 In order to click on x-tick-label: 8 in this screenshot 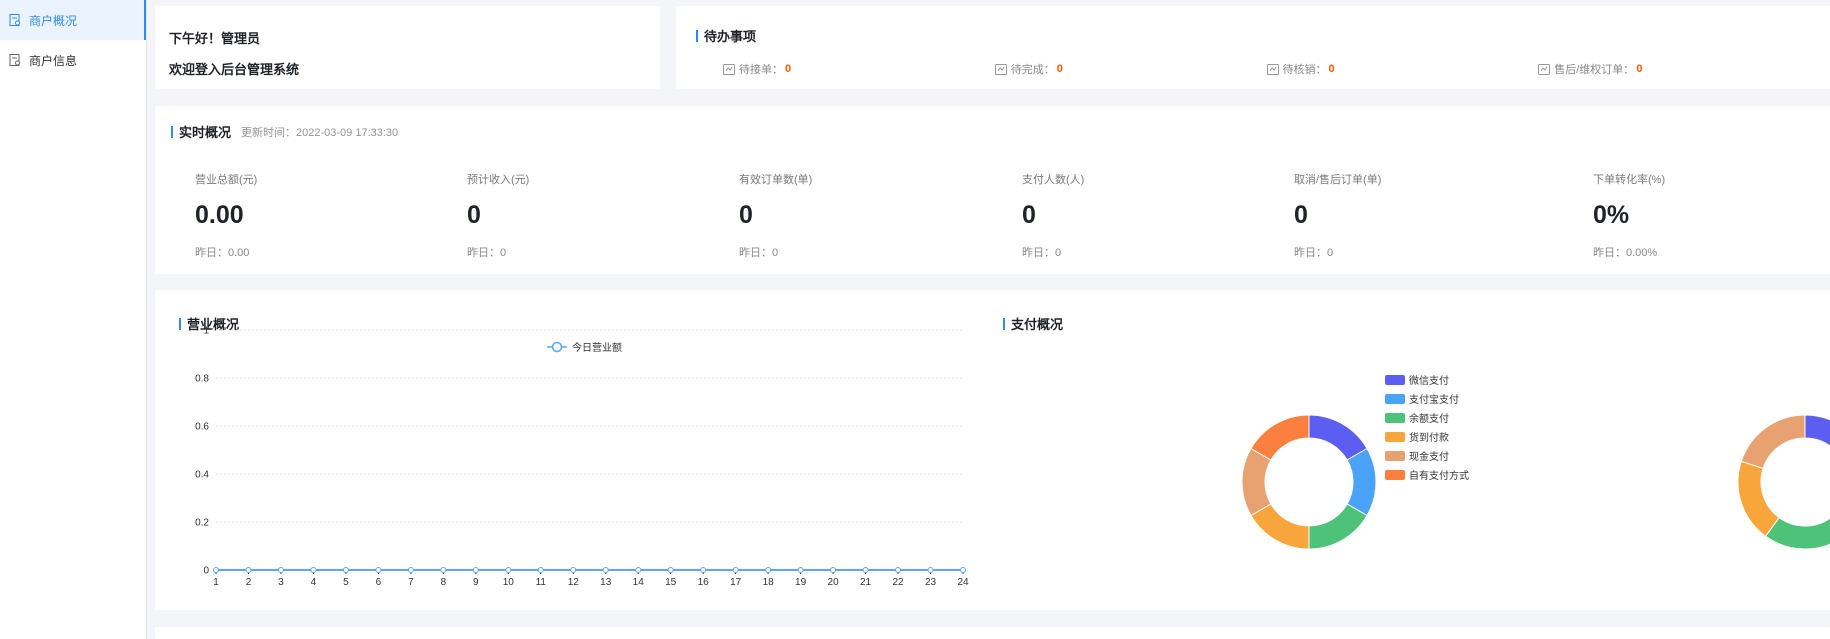, I will do `click(444, 582)`.